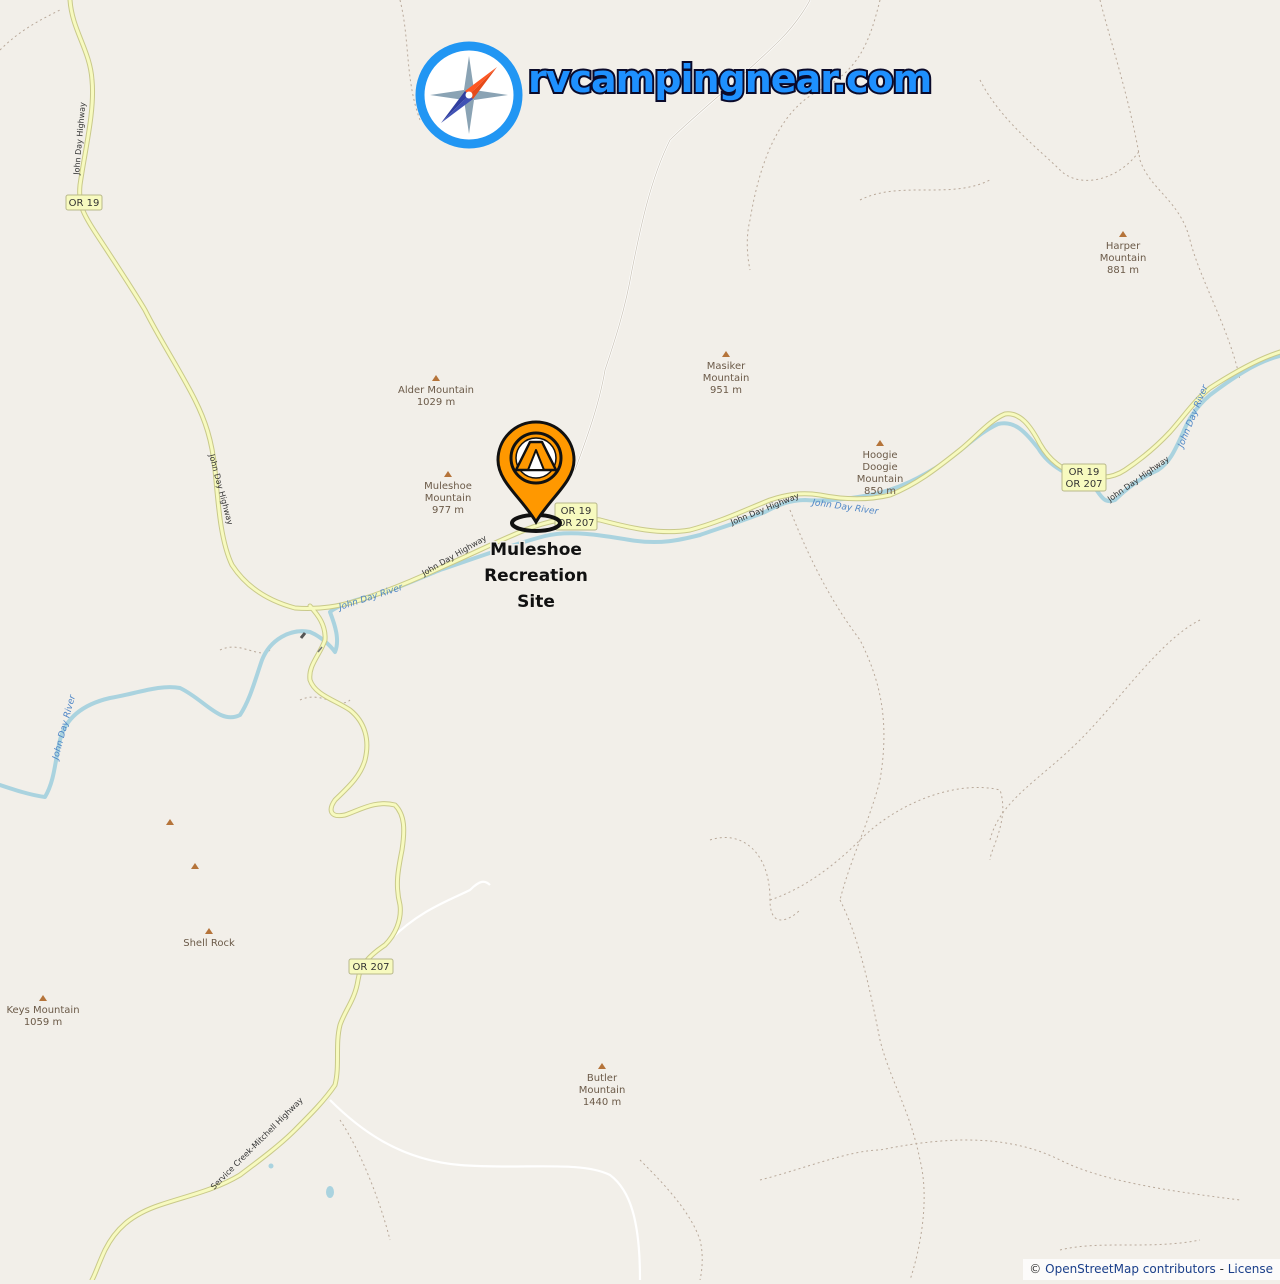  What do you see at coordinates (448, 510) in the screenshot?
I see `peak-elevation: 977 m` at bounding box center [448, 510].